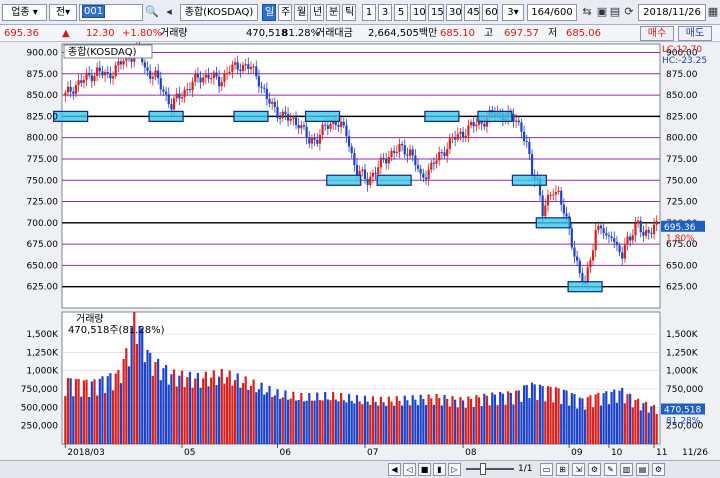  Describe the element at coordinates (657, 33) in the screenshot. I see `buy-button: 매수` at that location.